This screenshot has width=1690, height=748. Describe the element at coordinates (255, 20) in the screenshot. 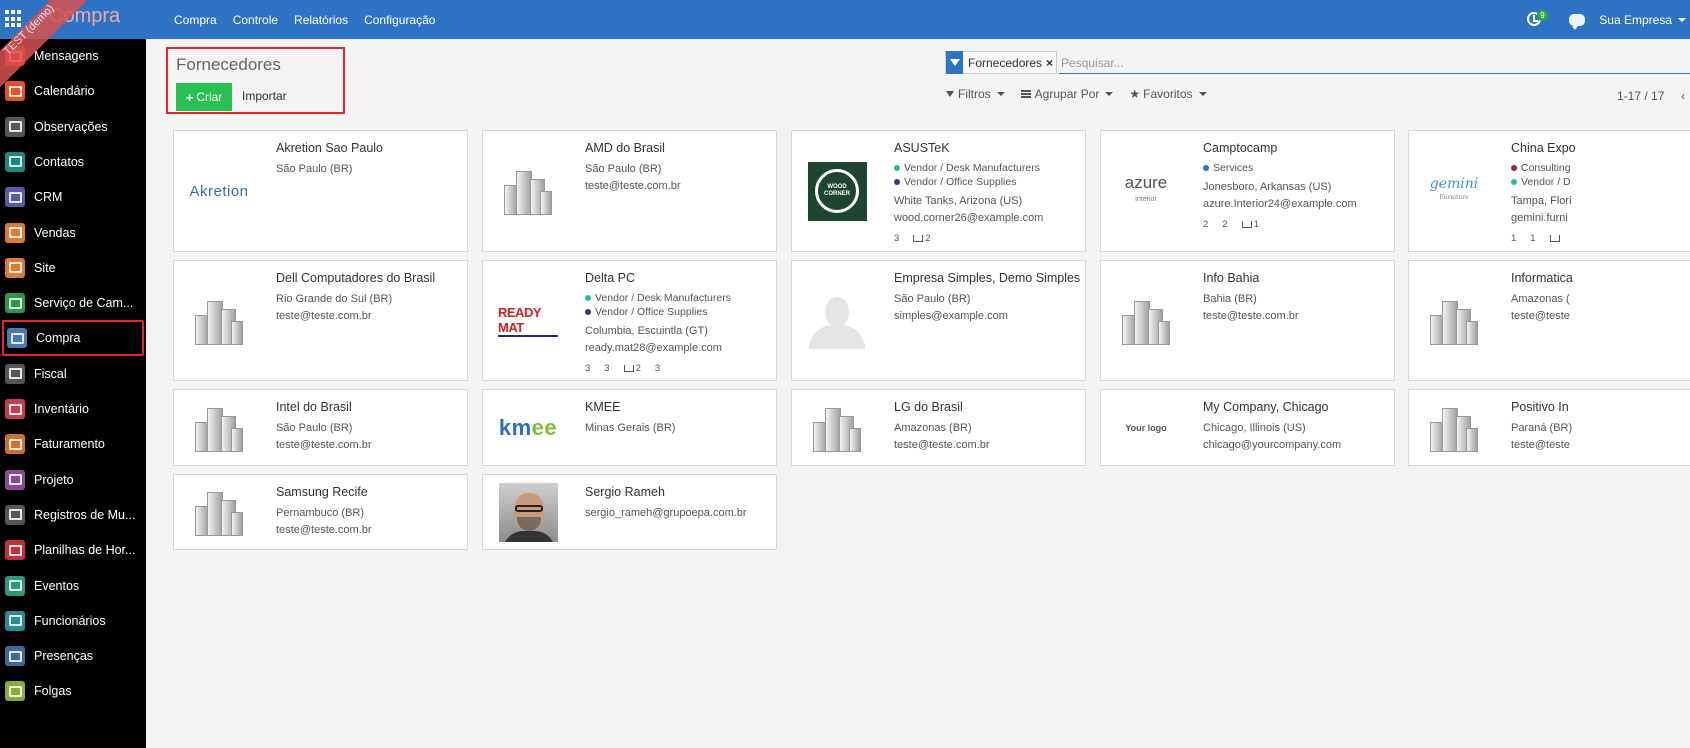

I see `top-menu-controle: Controle` at that location.